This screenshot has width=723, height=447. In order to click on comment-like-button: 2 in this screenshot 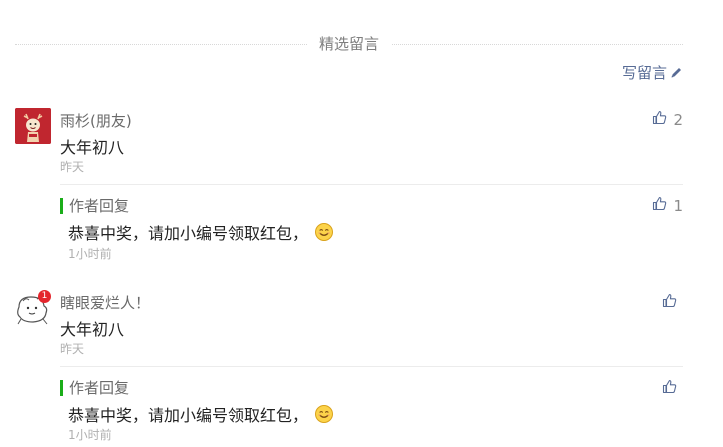, I will do `click(667, 119)`.